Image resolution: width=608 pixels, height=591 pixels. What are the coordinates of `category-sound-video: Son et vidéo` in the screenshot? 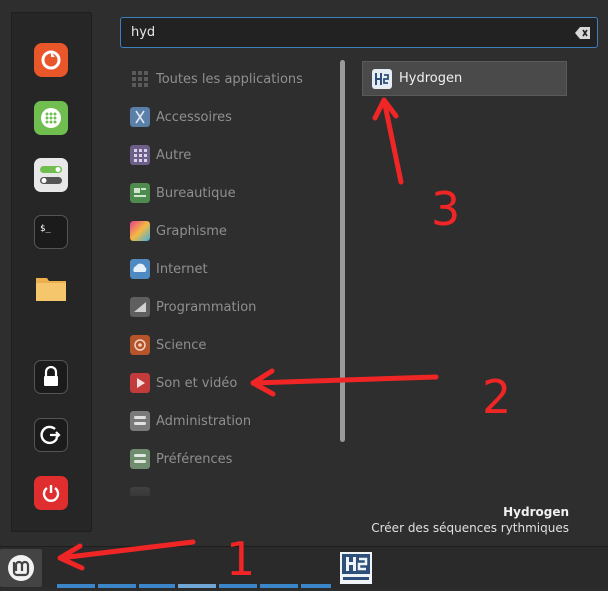 It's located at (231, 383).